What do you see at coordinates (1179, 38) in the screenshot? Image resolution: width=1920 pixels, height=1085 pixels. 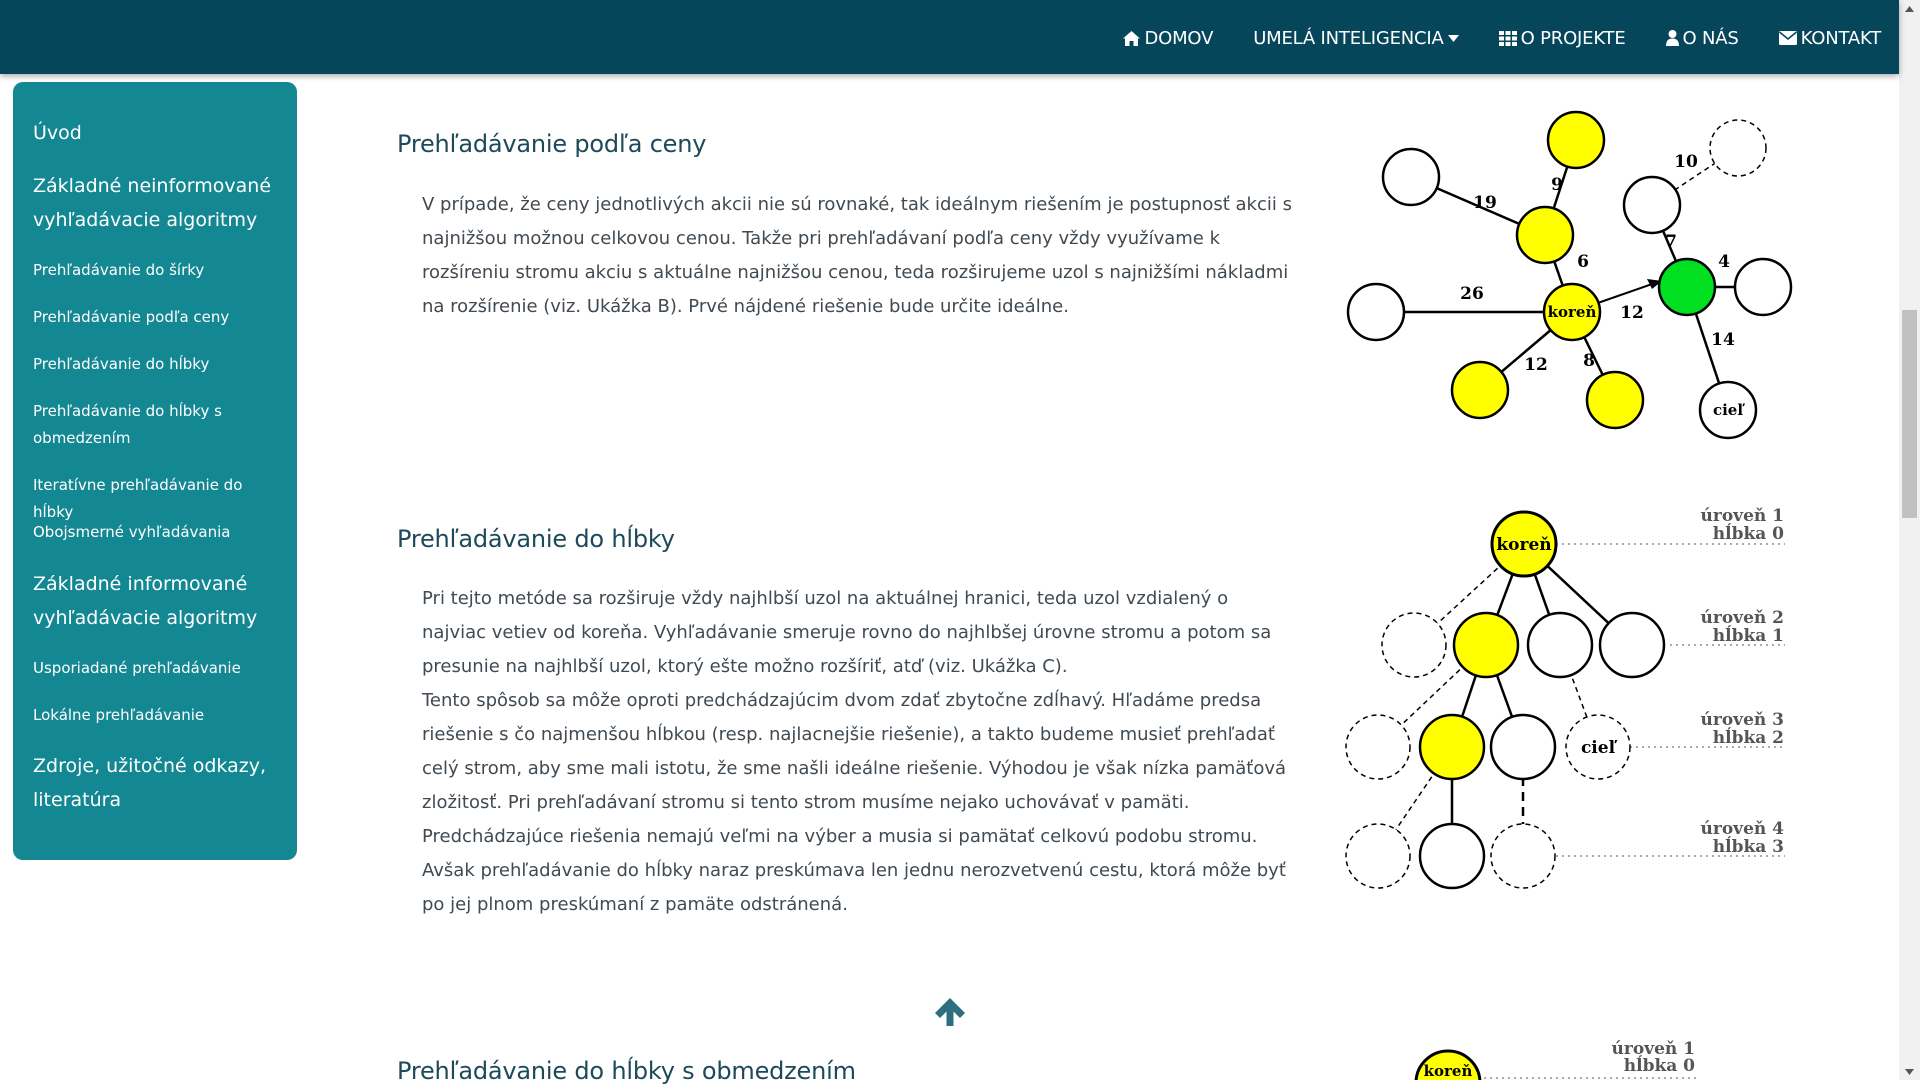 I see `nav-home-label: DOMOV` at bounding box center [1179, 38].